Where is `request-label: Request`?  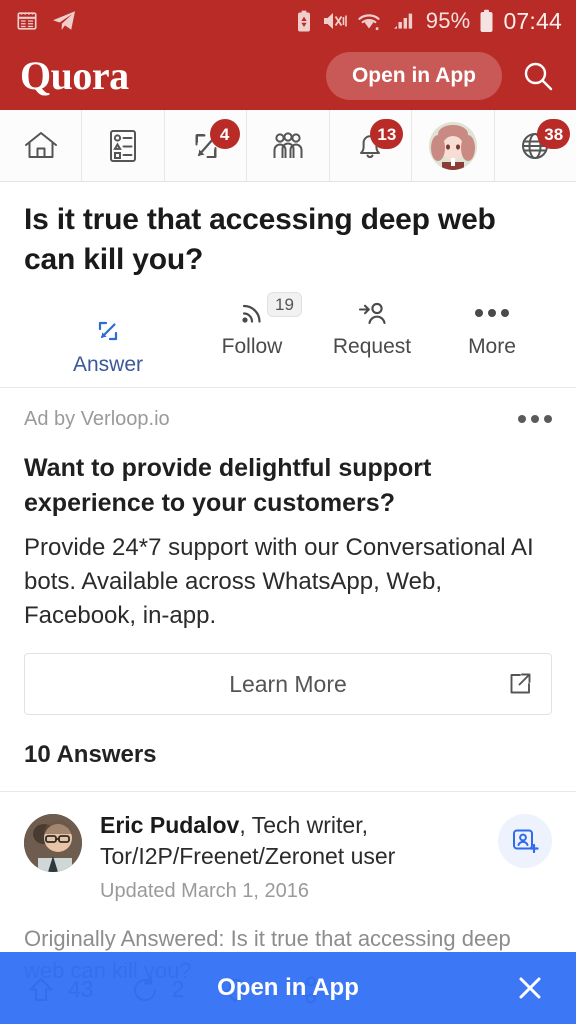 request-label: Request is located at coordinates (372, 346).